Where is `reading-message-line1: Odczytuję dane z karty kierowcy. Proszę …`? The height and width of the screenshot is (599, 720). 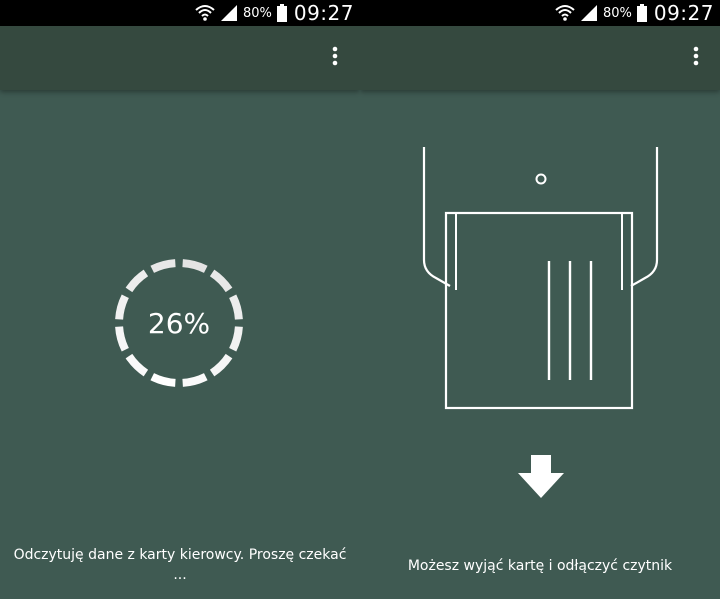
reading-message-line1: Odczytuję dane z karty kierowcy. Proszę … is located at coordinates (180, 555).